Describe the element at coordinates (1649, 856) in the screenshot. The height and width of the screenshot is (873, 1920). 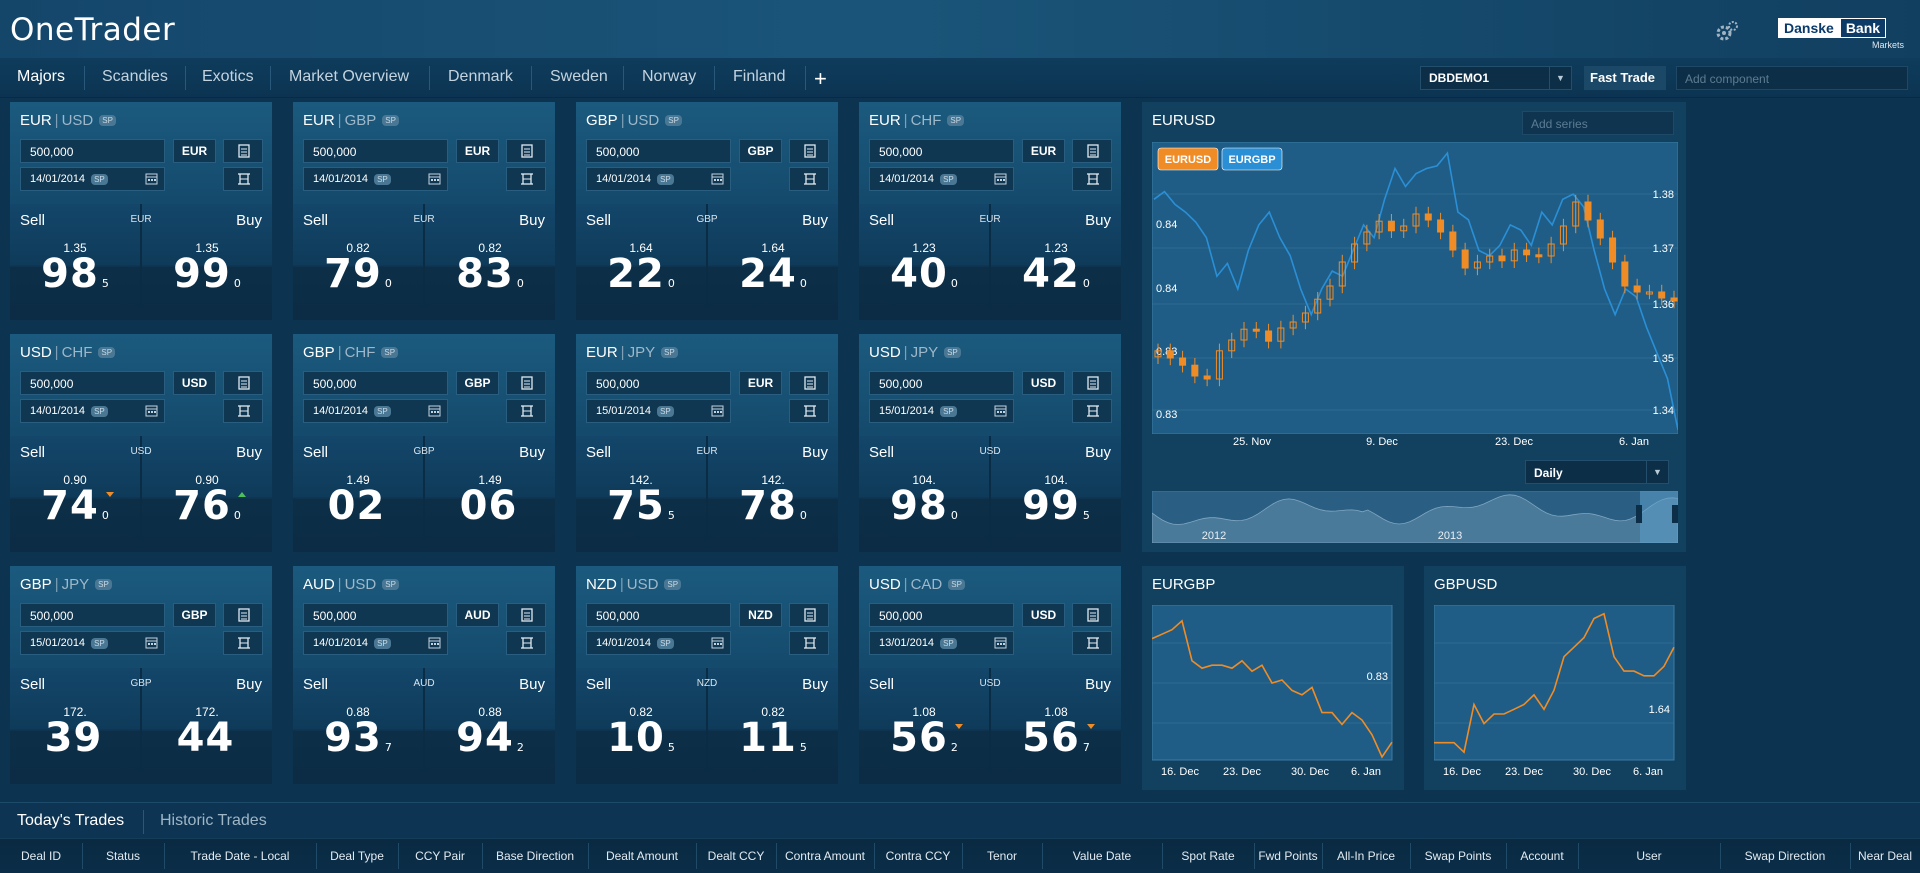
I see `grid-column-user: User` at that location.